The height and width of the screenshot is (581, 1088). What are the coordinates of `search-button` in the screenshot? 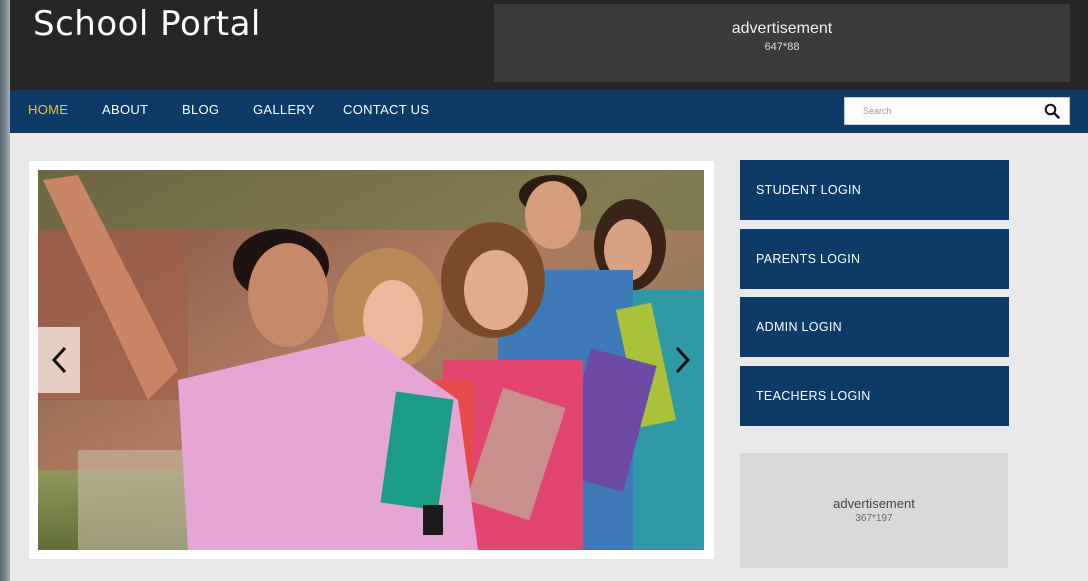 It's located at (1052, 111).